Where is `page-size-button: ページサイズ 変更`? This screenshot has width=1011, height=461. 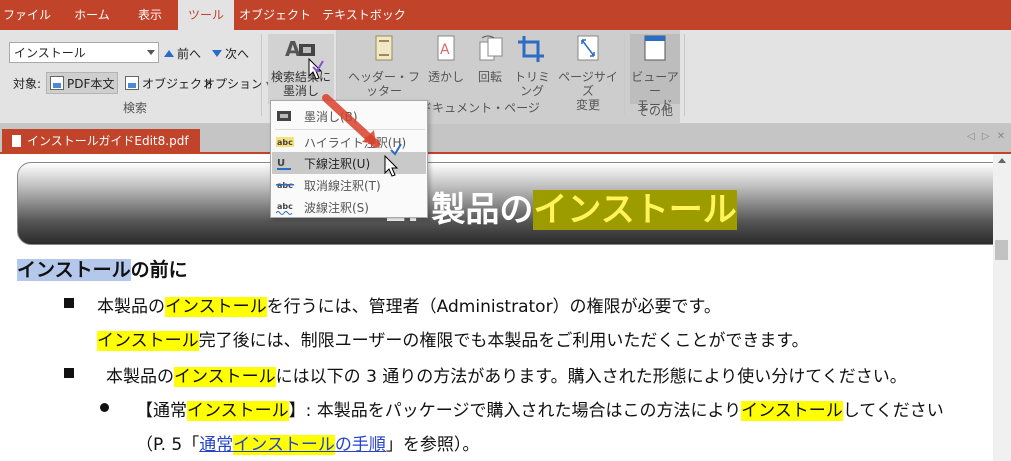
page-size-button: ページサイズ 変更 is located at coordinates (588, 73).